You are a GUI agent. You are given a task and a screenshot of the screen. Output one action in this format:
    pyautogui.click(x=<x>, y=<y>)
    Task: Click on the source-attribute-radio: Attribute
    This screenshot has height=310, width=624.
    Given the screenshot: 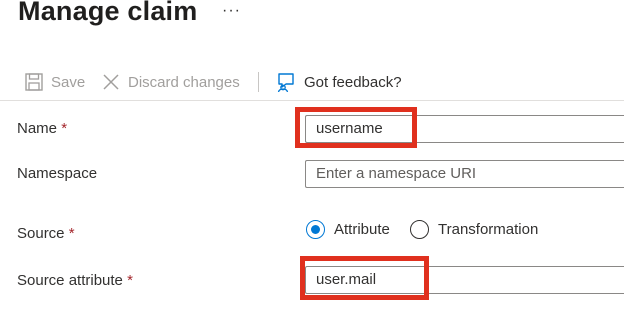 What is the action you would take?
    pyautogui.click(x=348, y=229)
    